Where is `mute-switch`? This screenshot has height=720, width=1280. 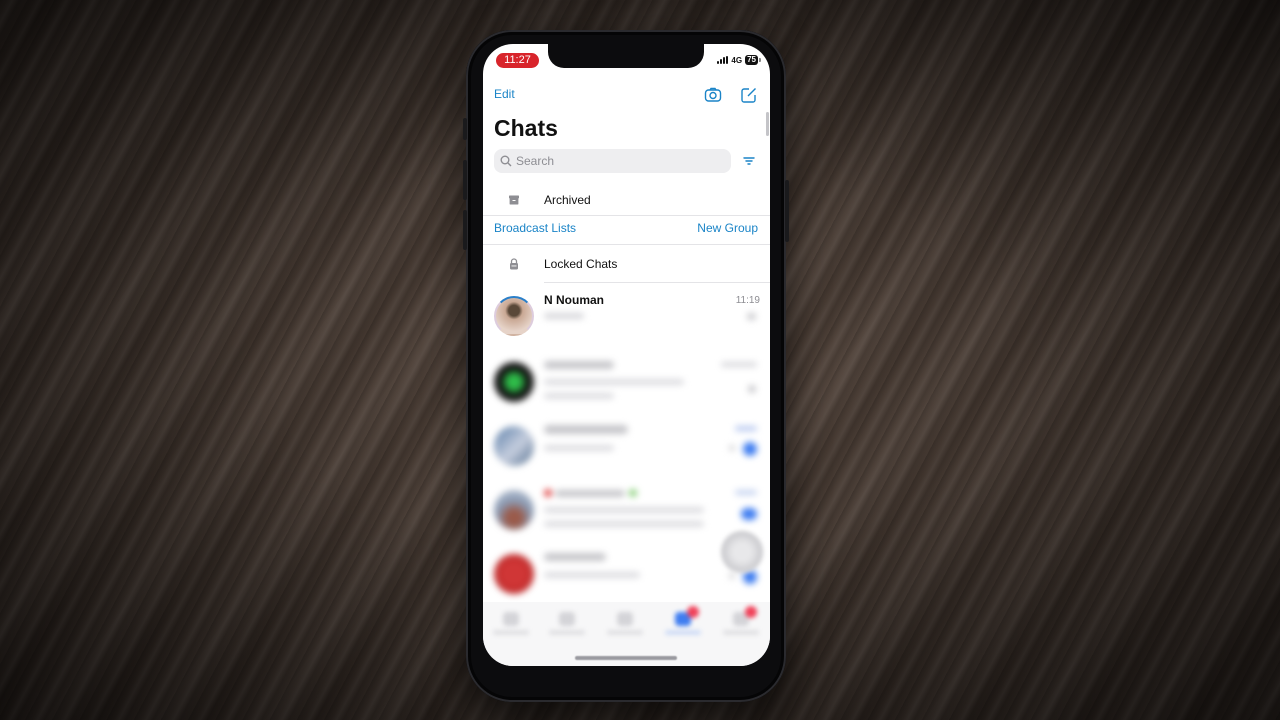
mute-switch is located at coordinates (465, 129).